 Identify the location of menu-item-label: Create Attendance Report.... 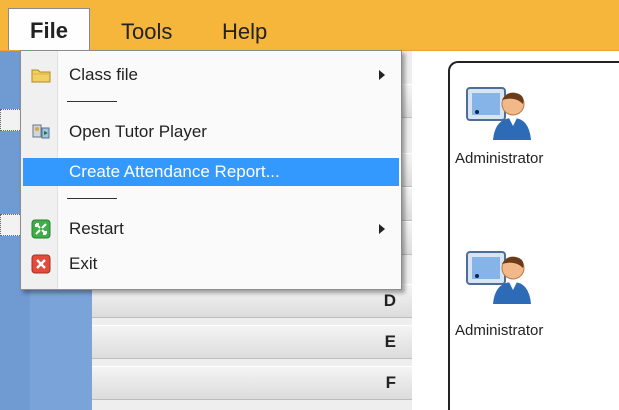
(174, 171).